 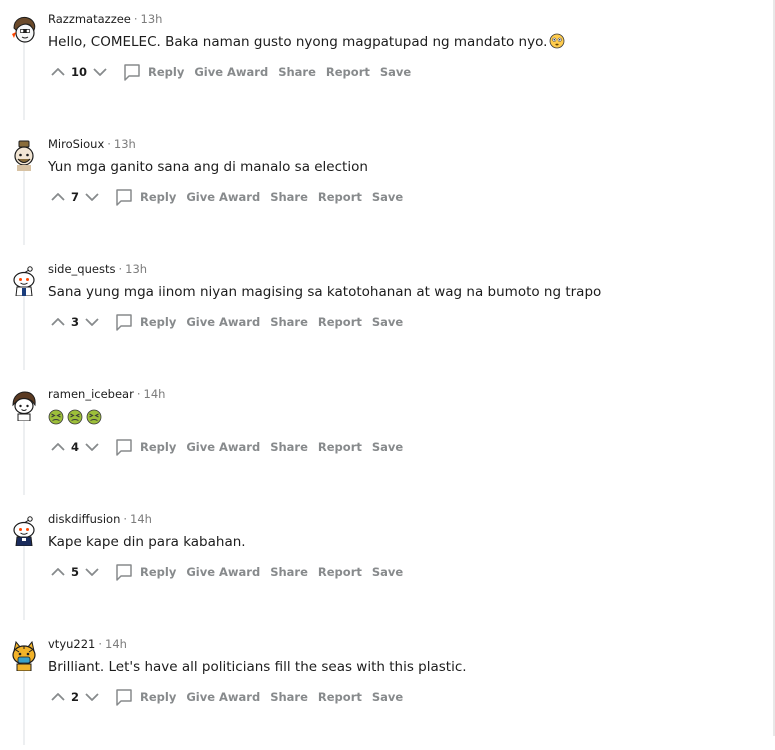 I want to click on comment-meta: ramen_icebear · 14h, so click(x=106, y=394).